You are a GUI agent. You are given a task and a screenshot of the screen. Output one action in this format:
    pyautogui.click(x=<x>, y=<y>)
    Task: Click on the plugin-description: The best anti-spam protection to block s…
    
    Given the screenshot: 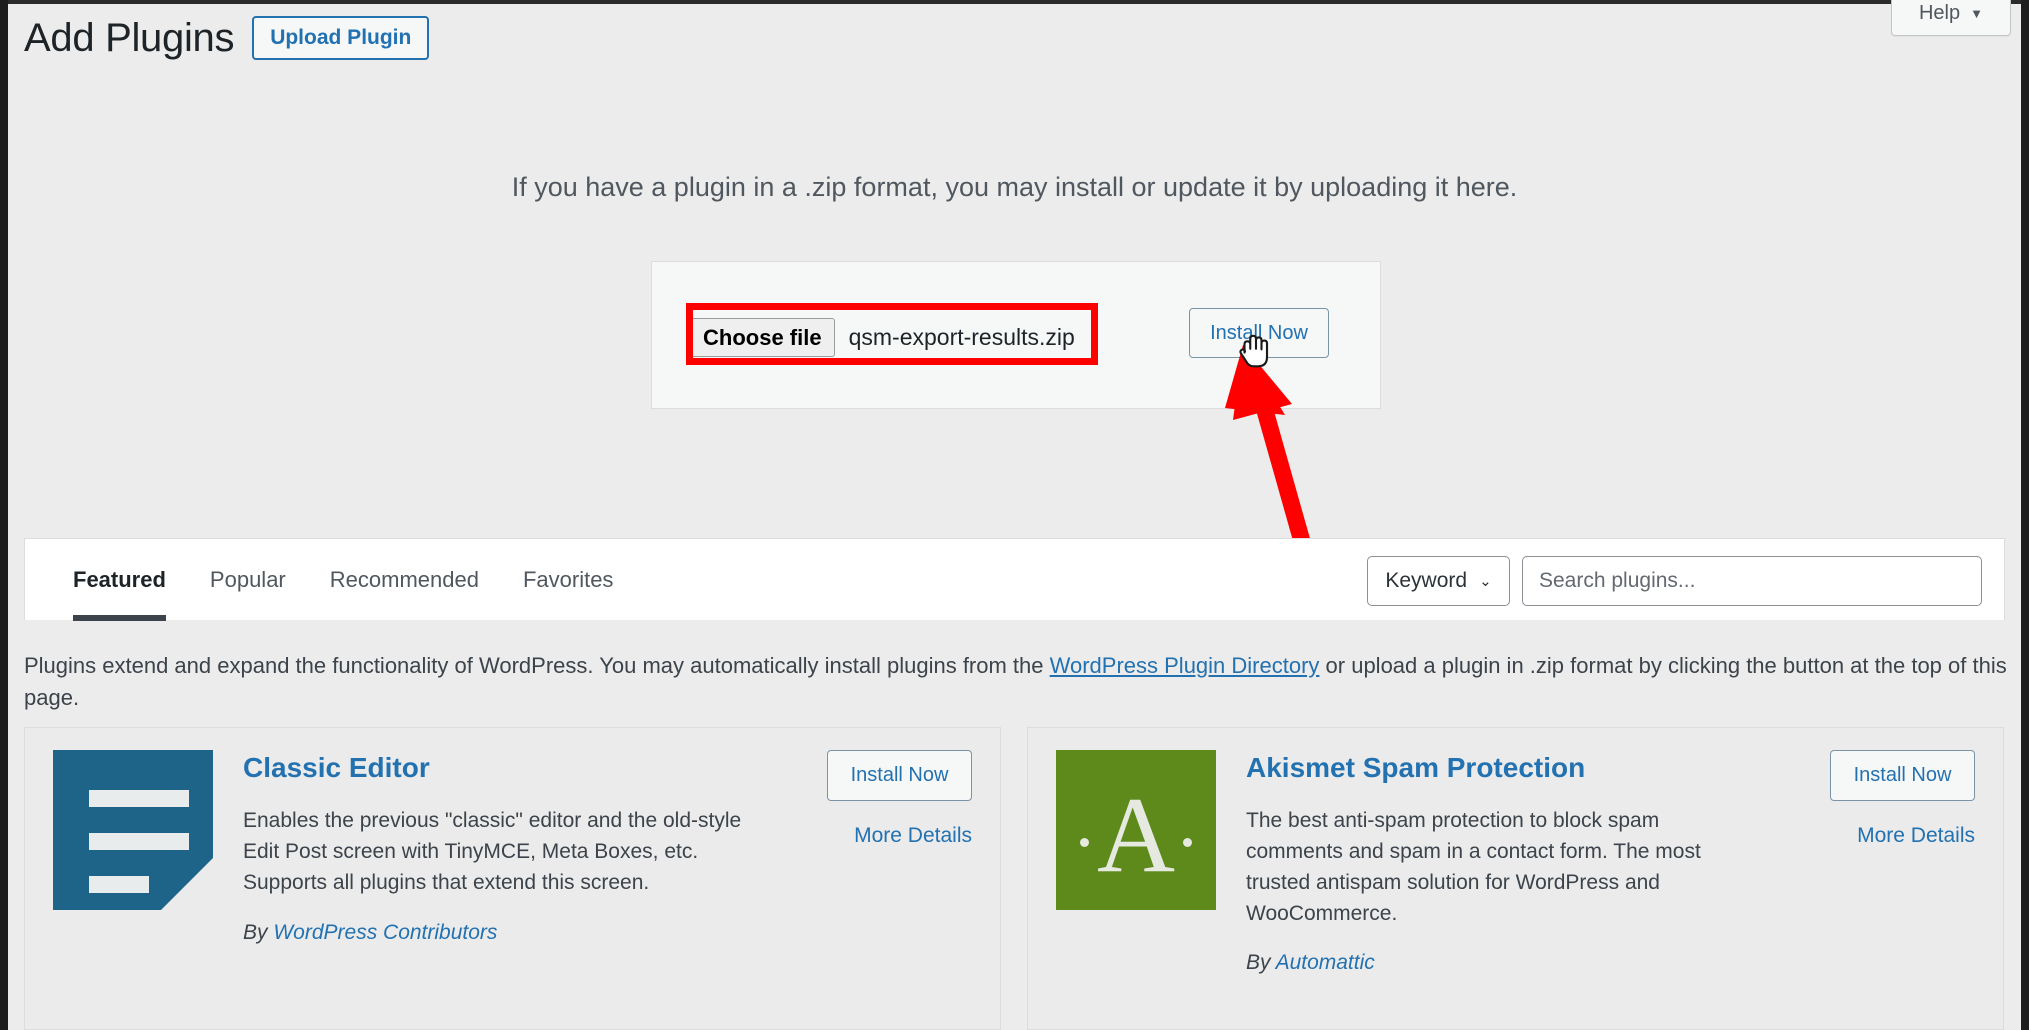 What is the action you would take?
    pyautogui.click(x=1473, y=867)
    